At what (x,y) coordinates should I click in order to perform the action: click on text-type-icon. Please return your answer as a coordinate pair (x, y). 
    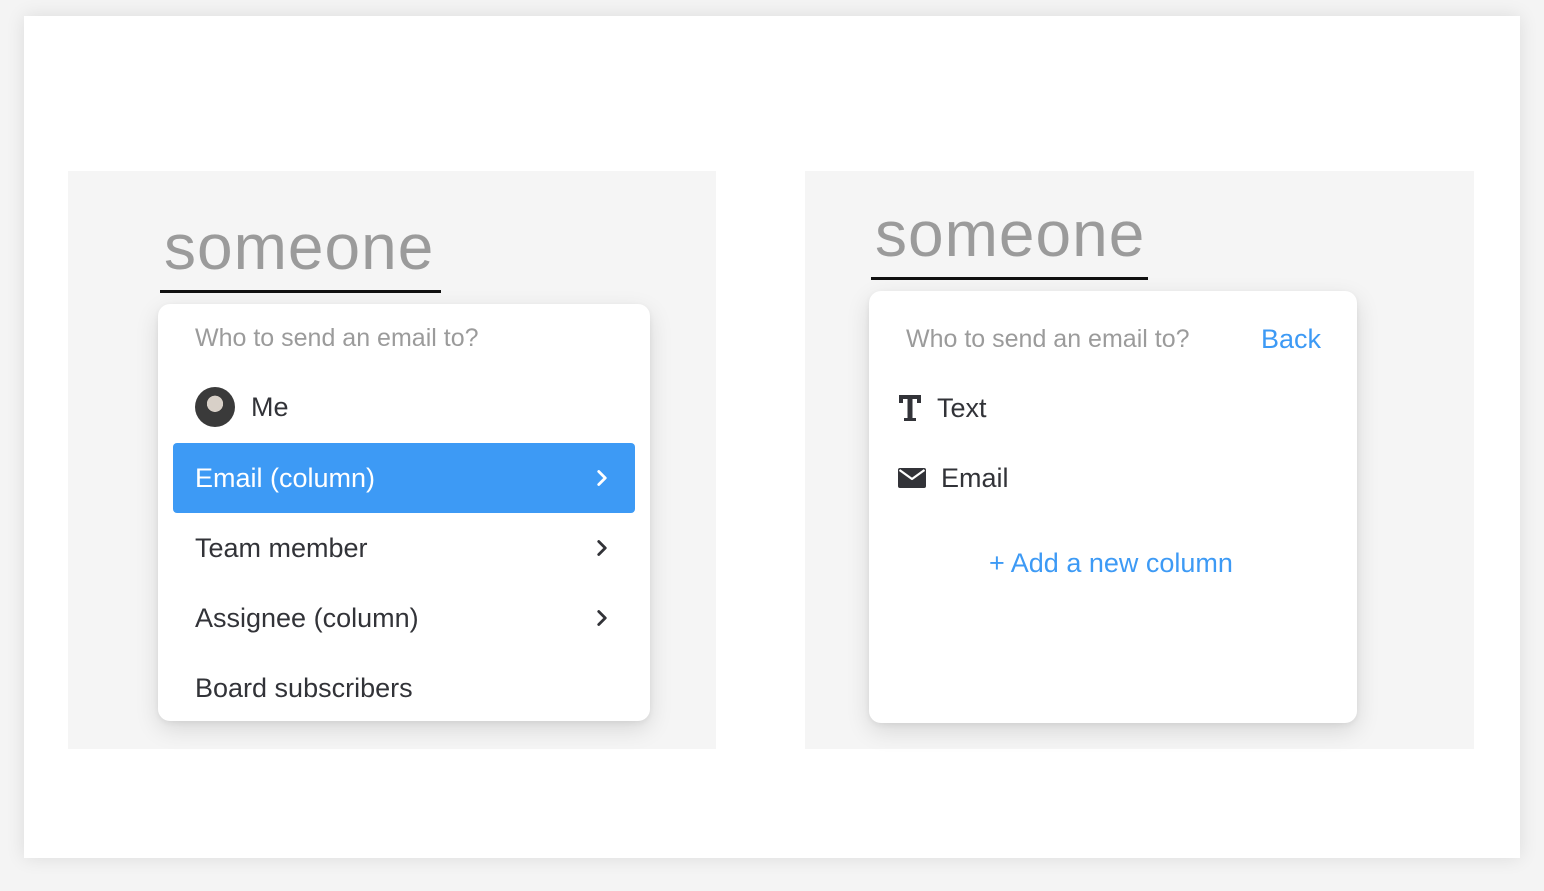
    Looking at the image, I should click on (910, 408).